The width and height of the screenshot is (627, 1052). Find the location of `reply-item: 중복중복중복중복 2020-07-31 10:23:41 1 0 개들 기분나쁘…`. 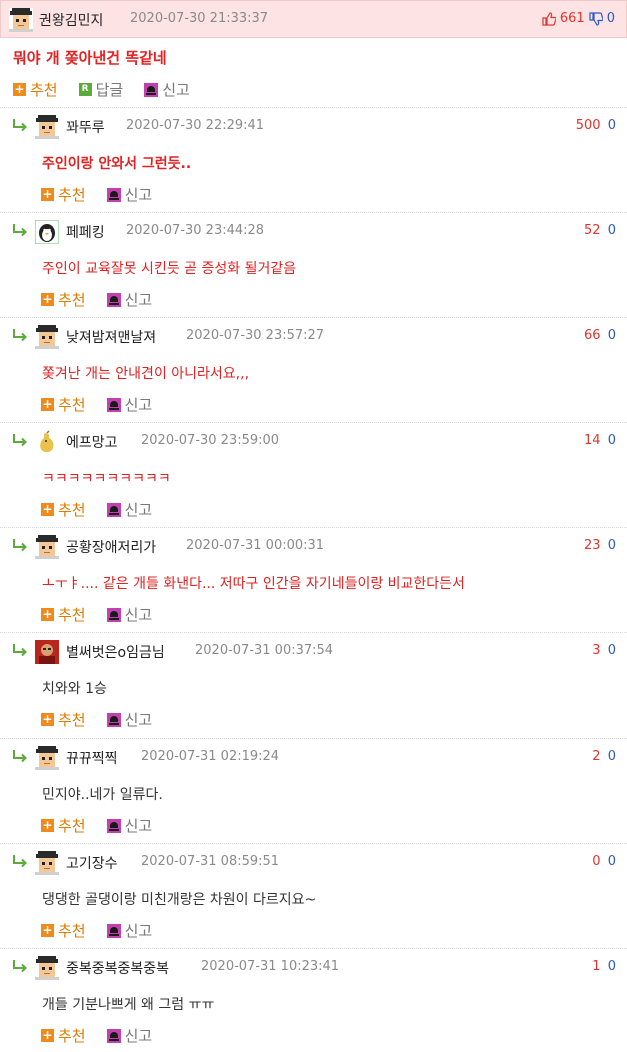

reply-item: 중복중복중복중복 2020-07-31 10:23:41 1 0 개들 기분나쁘… is located at coordinates (313, 1000).